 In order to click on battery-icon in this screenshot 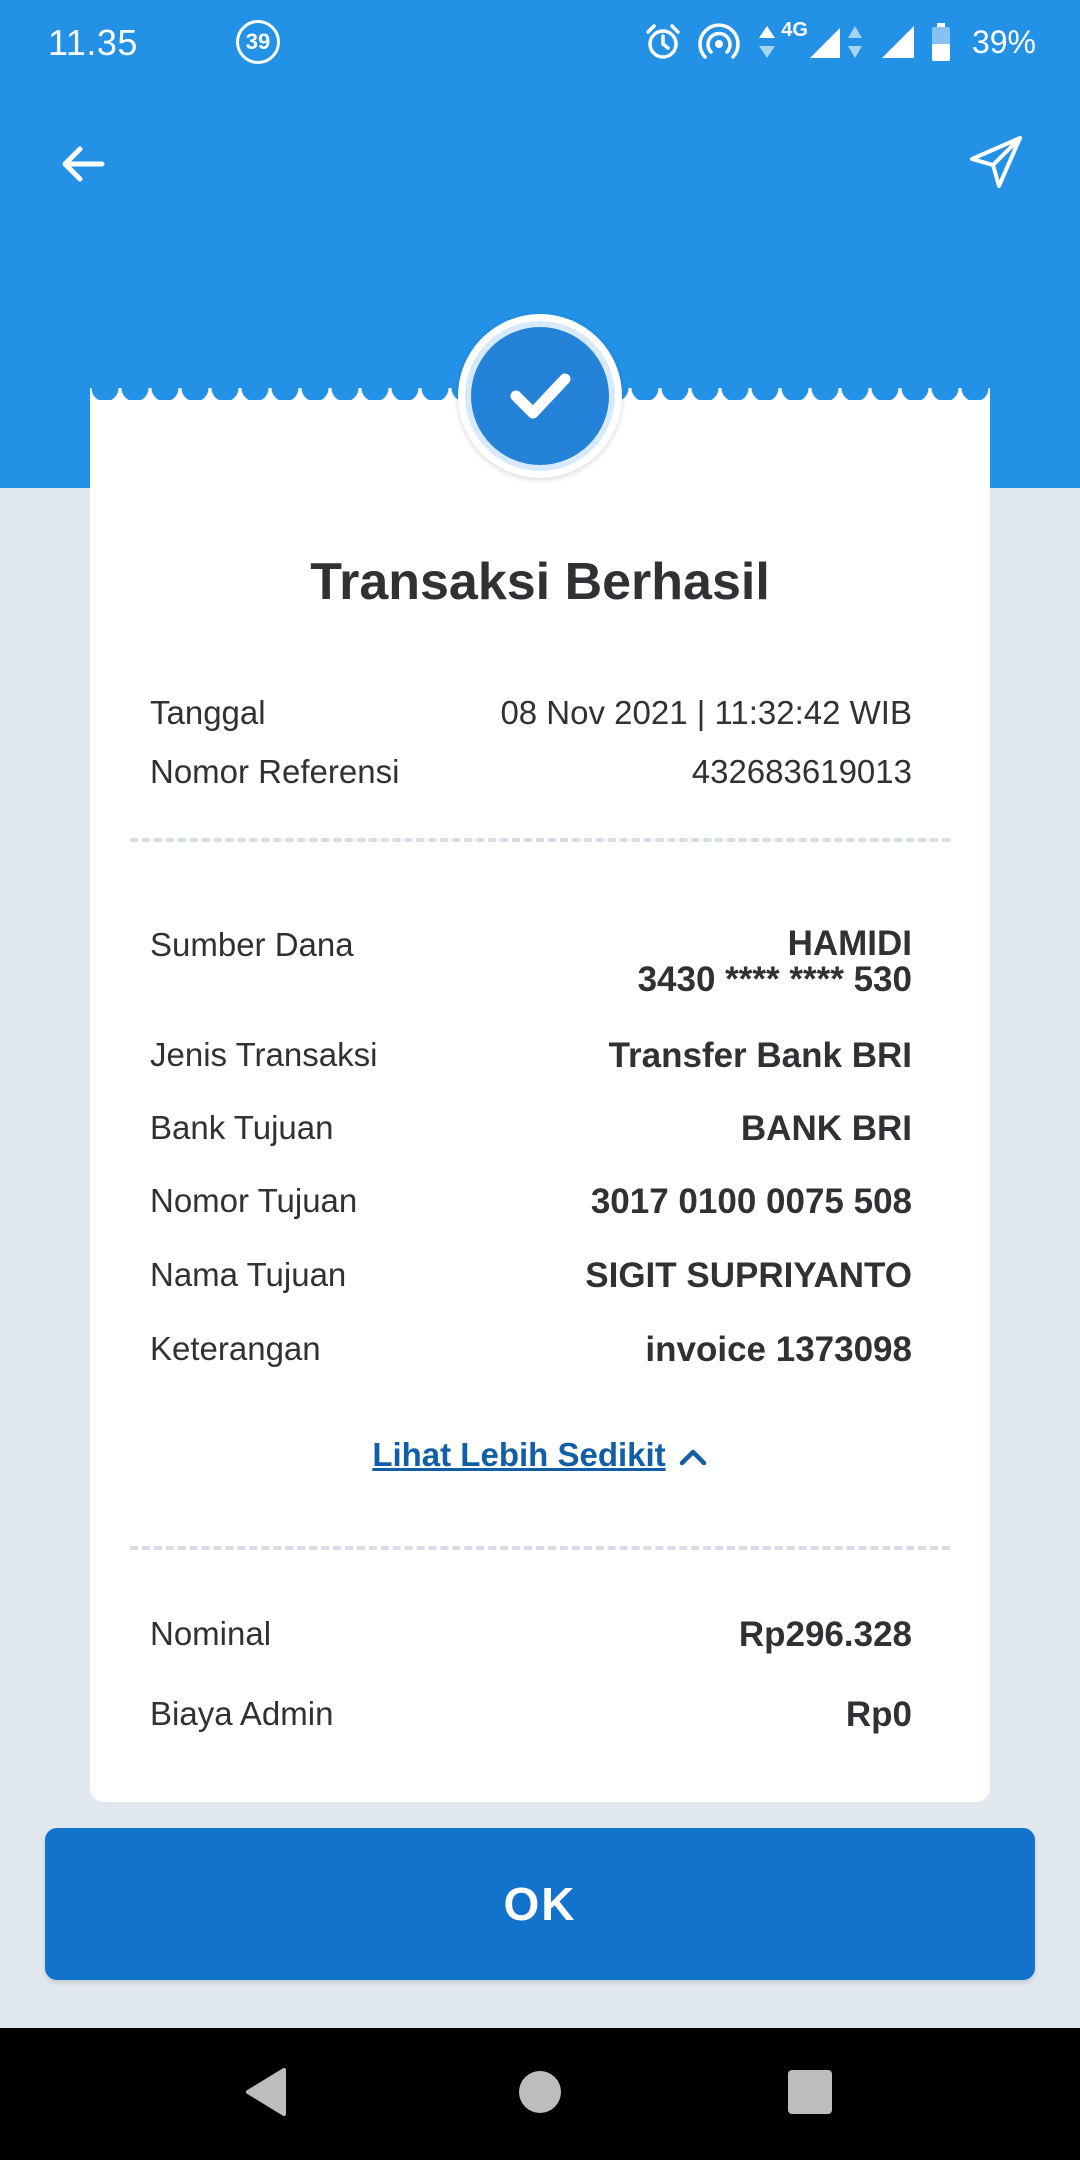, I will do `click(941, 42)`.